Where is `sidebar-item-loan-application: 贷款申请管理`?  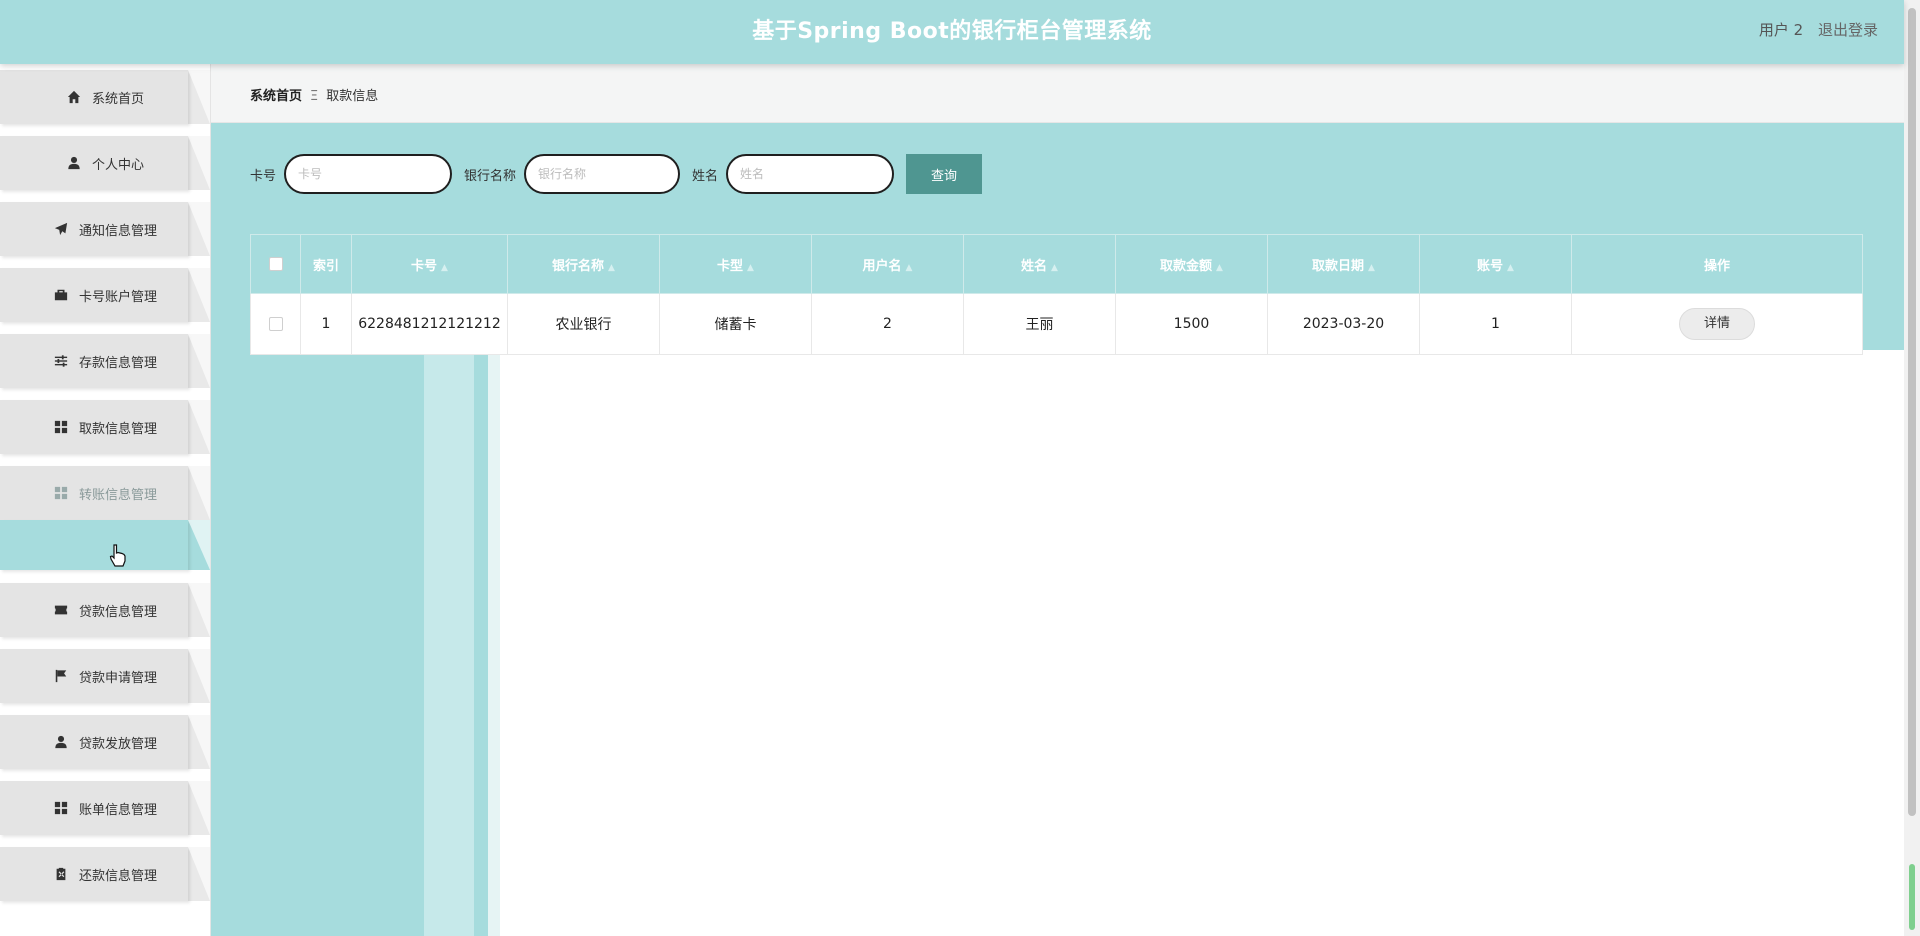
sidebar-item-loan-application: 贷款申请管理 is located at coordinates (105, 676).